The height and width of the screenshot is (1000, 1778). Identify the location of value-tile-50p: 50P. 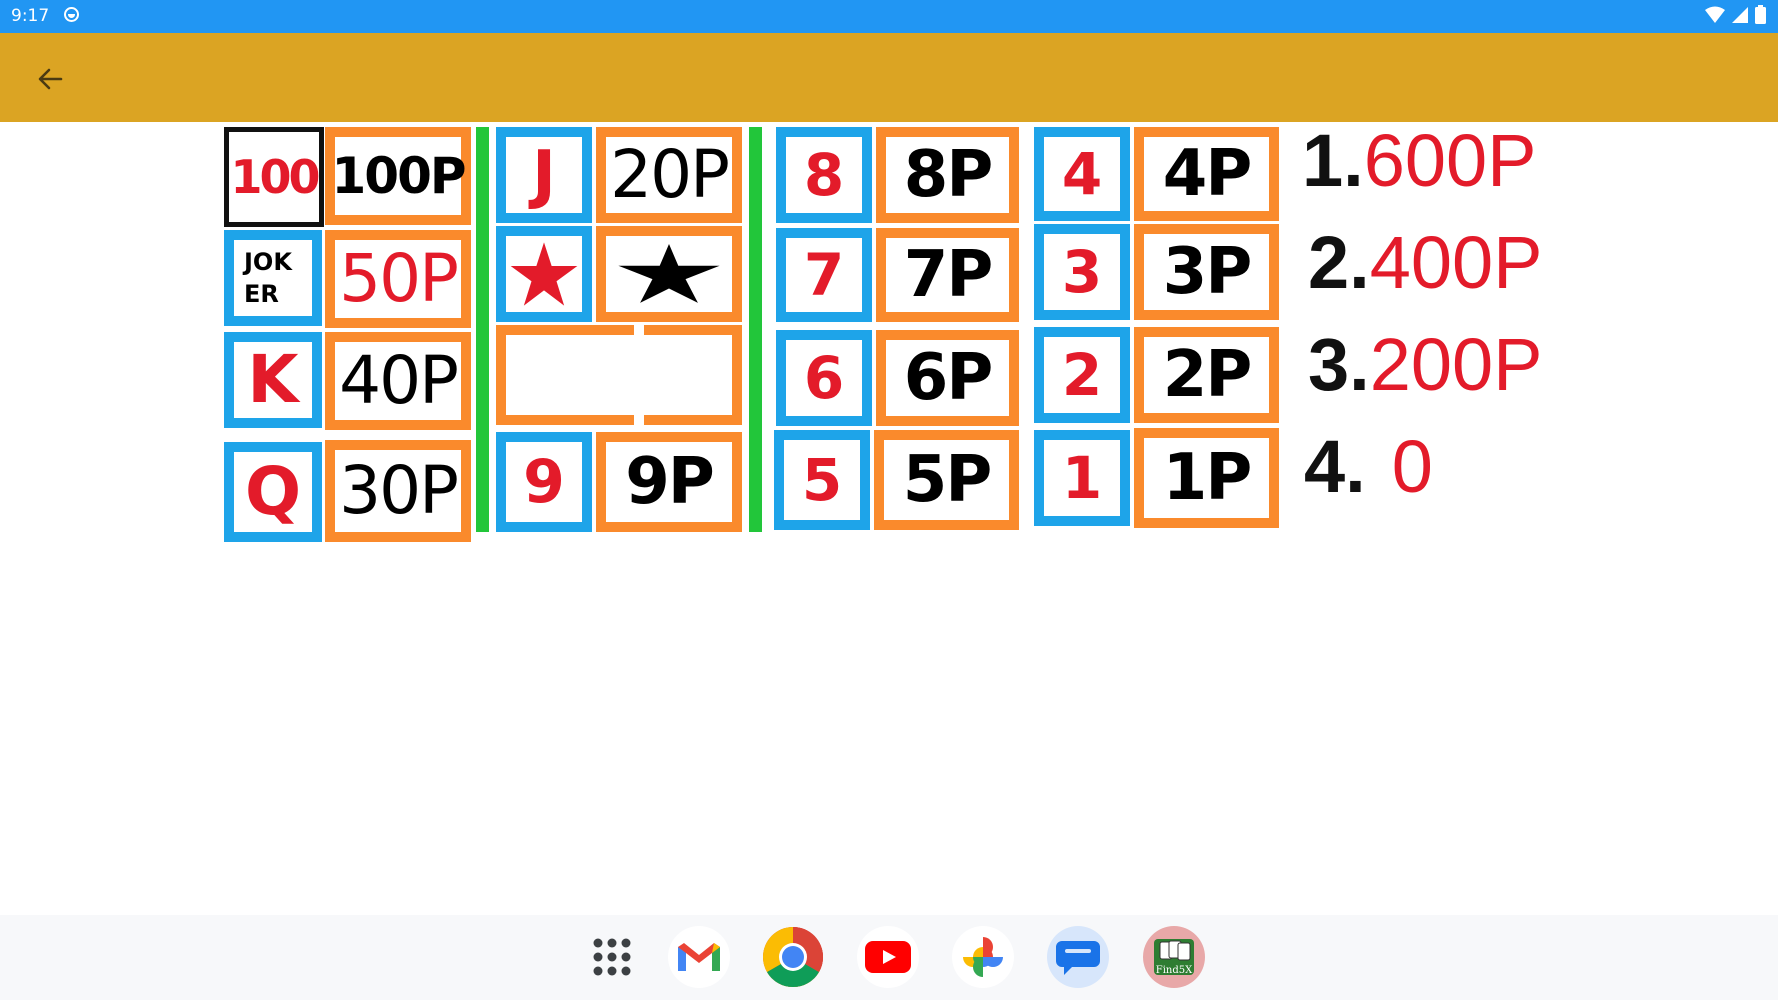
(398, 279).